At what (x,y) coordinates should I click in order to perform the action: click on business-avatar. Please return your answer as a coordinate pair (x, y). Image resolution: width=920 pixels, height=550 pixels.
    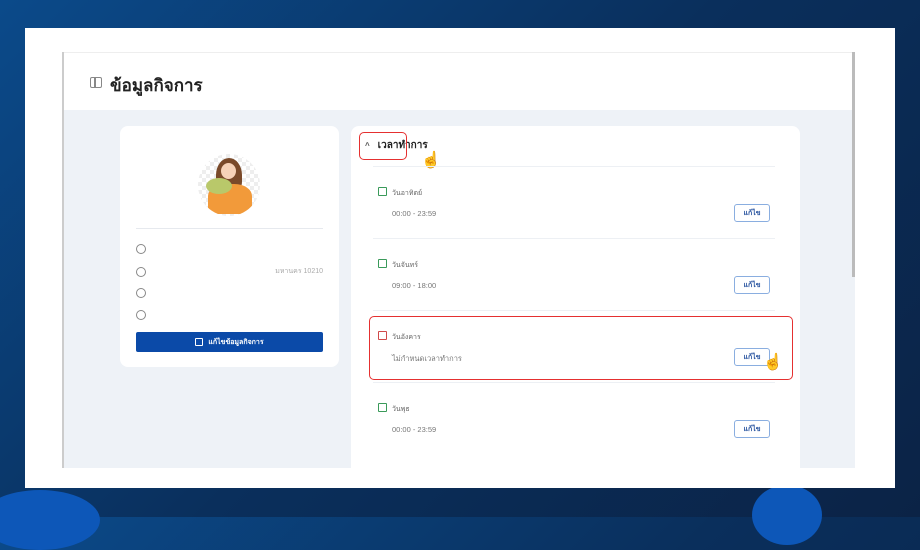
    Looking at the image, I should click on (229, 185).